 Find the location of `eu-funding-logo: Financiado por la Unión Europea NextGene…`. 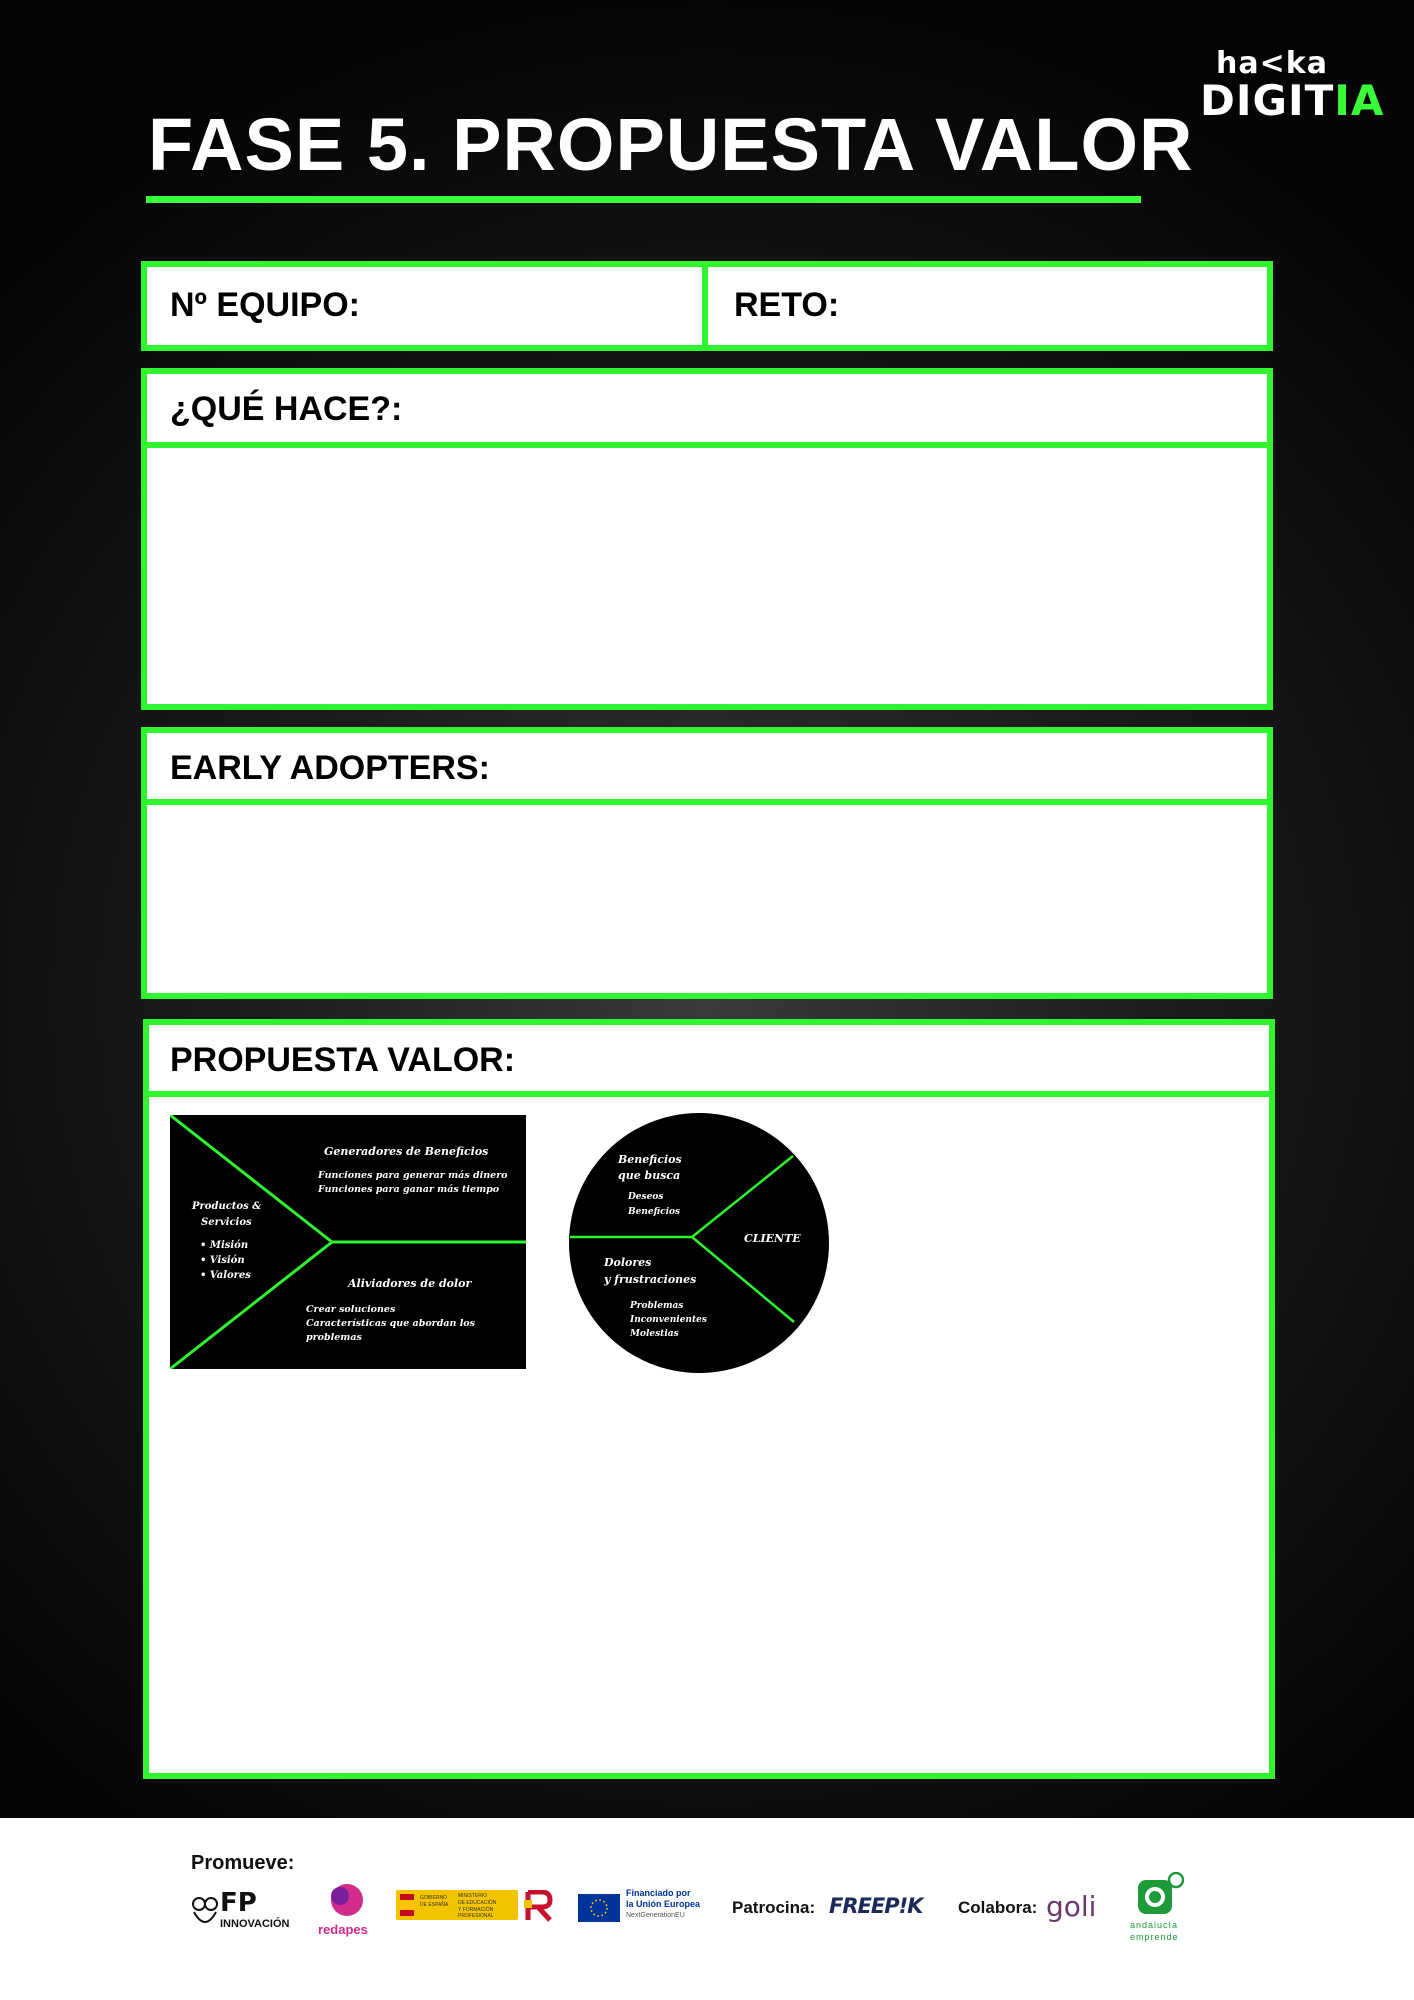

eu-funding-logo: Financiado por la Unión Europea NextGene… is located at coordinates (643, 1908).